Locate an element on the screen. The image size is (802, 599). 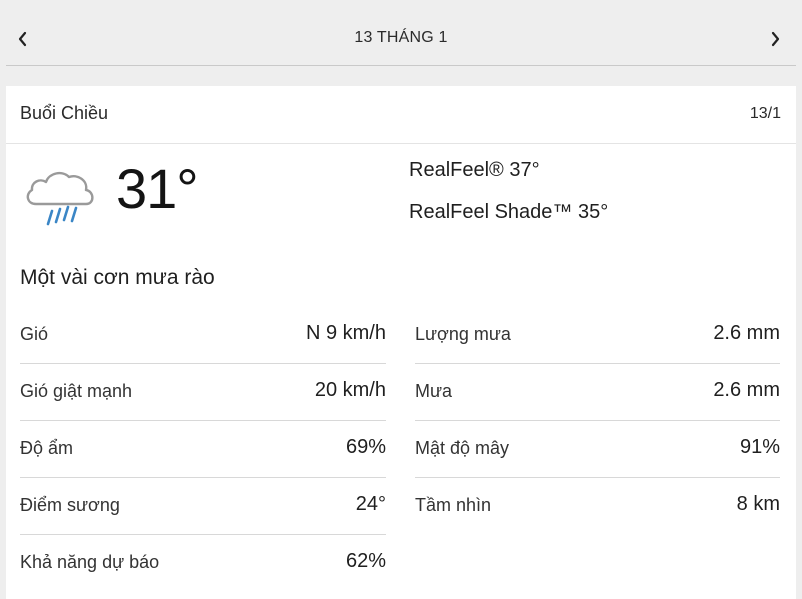
realfeel: RealFeel® 37° is located at coordinates (474, 170).